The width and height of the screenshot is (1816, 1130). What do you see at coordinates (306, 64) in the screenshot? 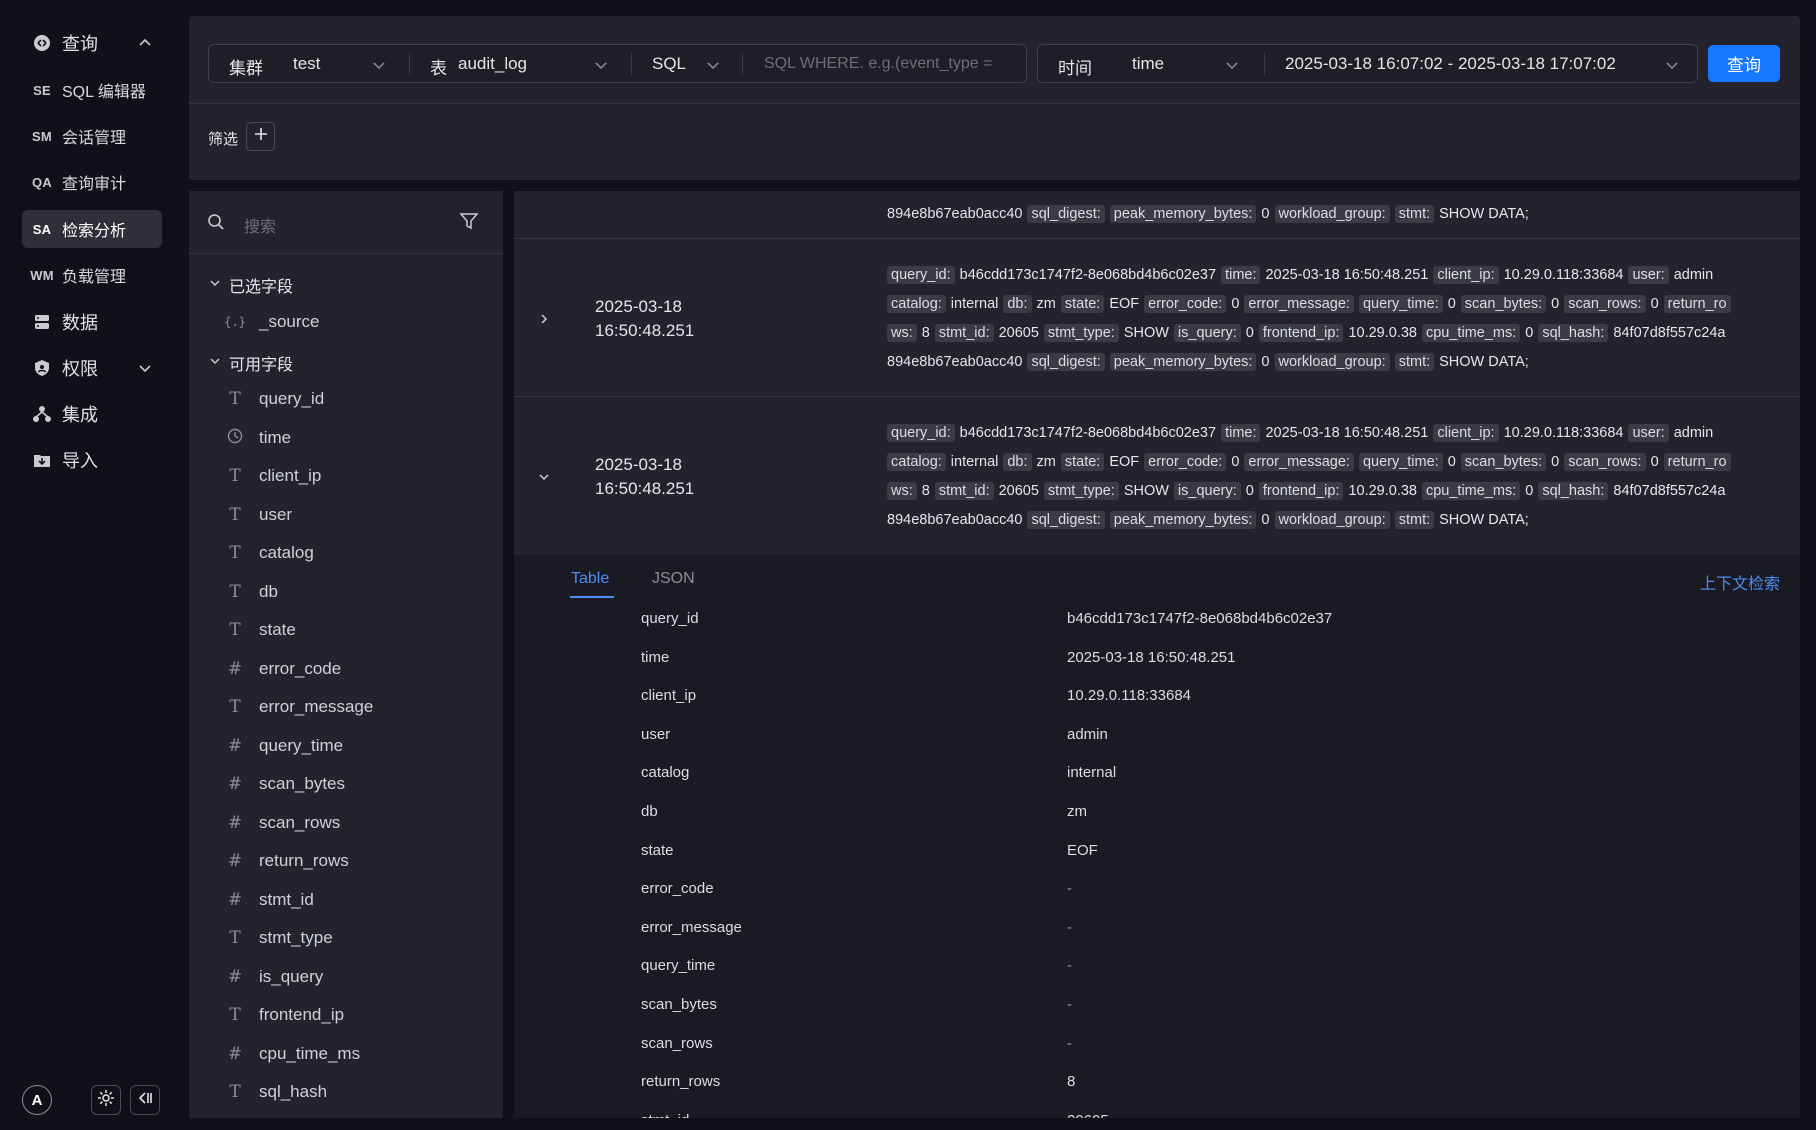
I see `cluster-select: test` at bounding box center [306, 64].